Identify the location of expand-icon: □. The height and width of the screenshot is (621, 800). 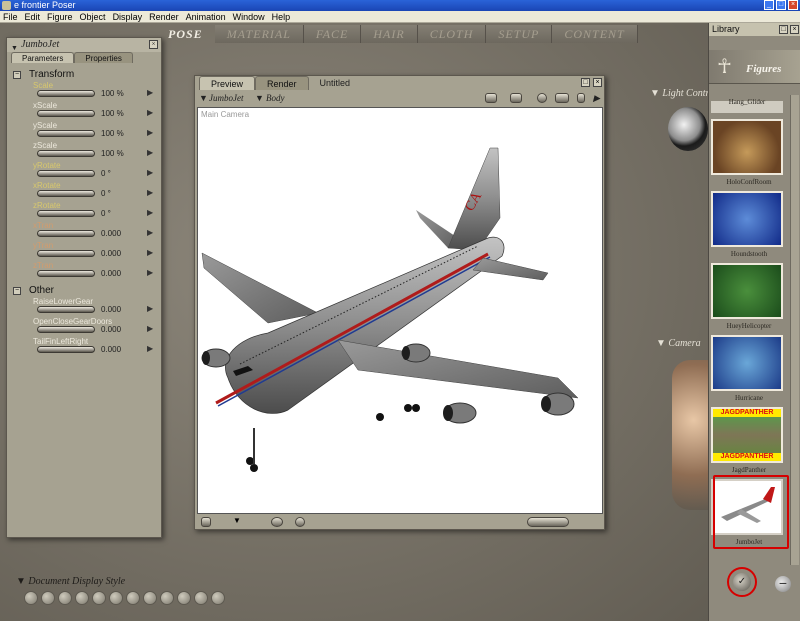
(585, 82).